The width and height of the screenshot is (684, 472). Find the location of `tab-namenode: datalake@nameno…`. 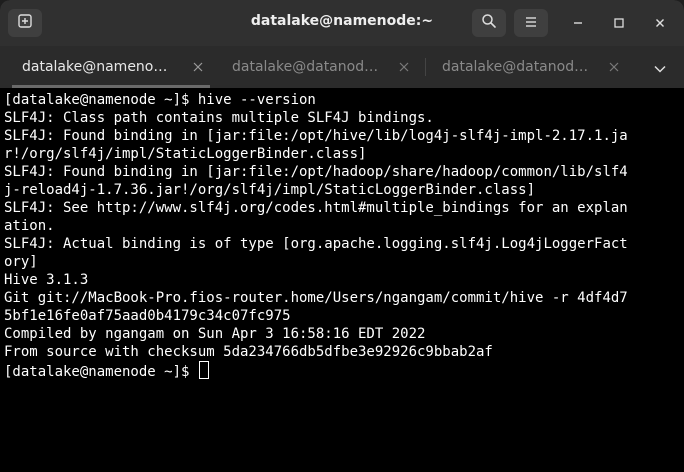

tab-namenode: datalake@nameno… is located at coordinates (111, 67).